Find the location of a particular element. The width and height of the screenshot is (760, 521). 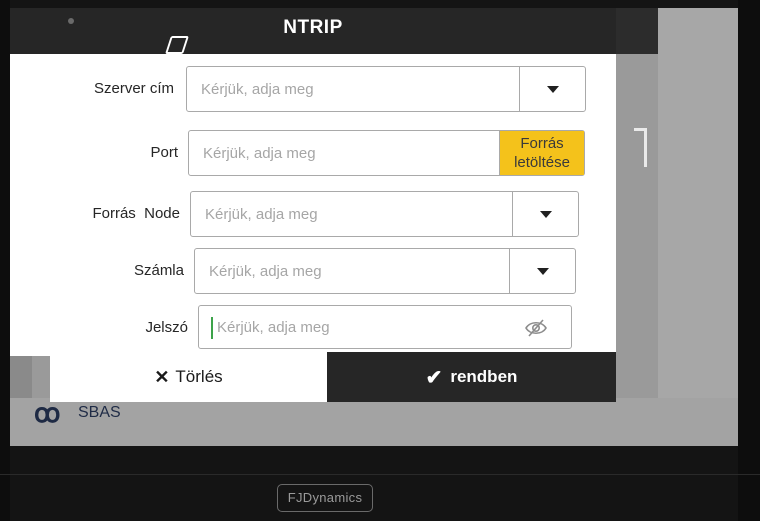

password-label: Jelszó is located at coordinates (166, 327).